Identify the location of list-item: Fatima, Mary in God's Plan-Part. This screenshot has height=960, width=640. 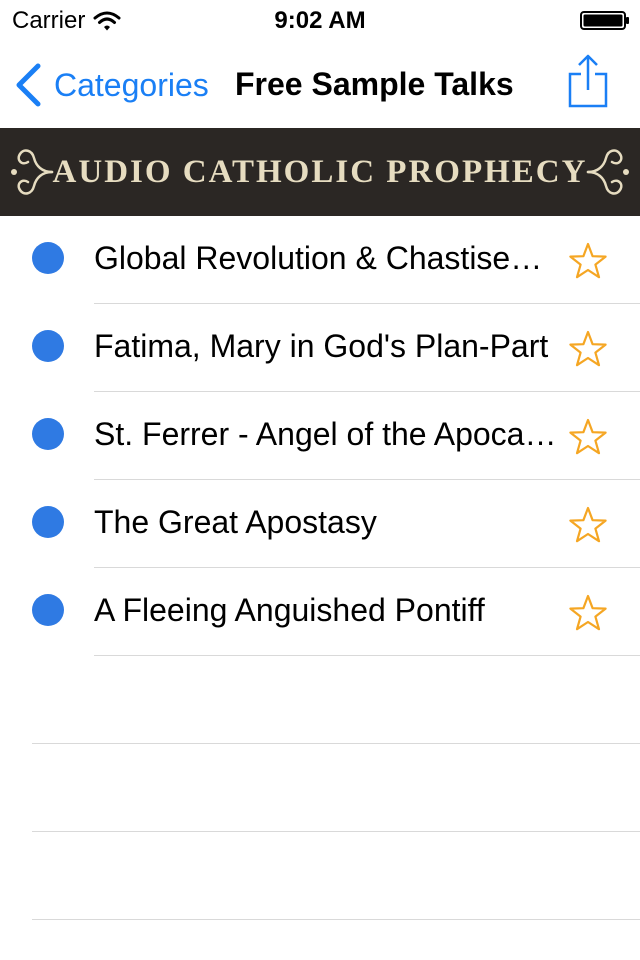
(320, 348).